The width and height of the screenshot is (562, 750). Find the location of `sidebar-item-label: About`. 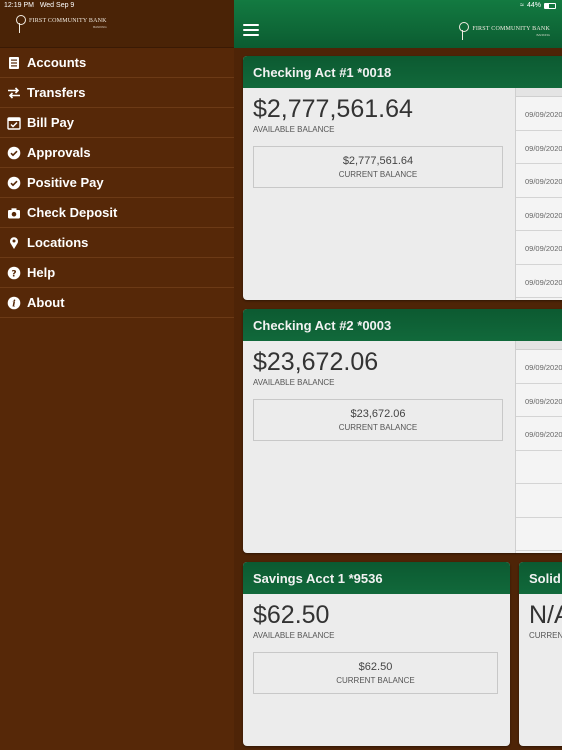

sidebar-item-label: About is located at coordinates (46, 302).